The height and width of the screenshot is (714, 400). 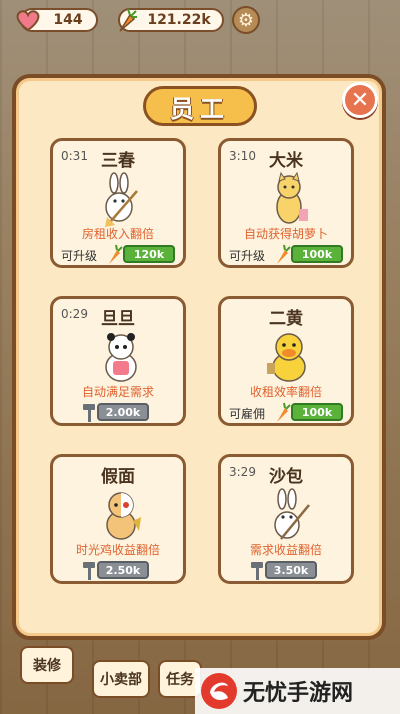 I want to click on decorate-button: 装修, so click(x=47, y=665).